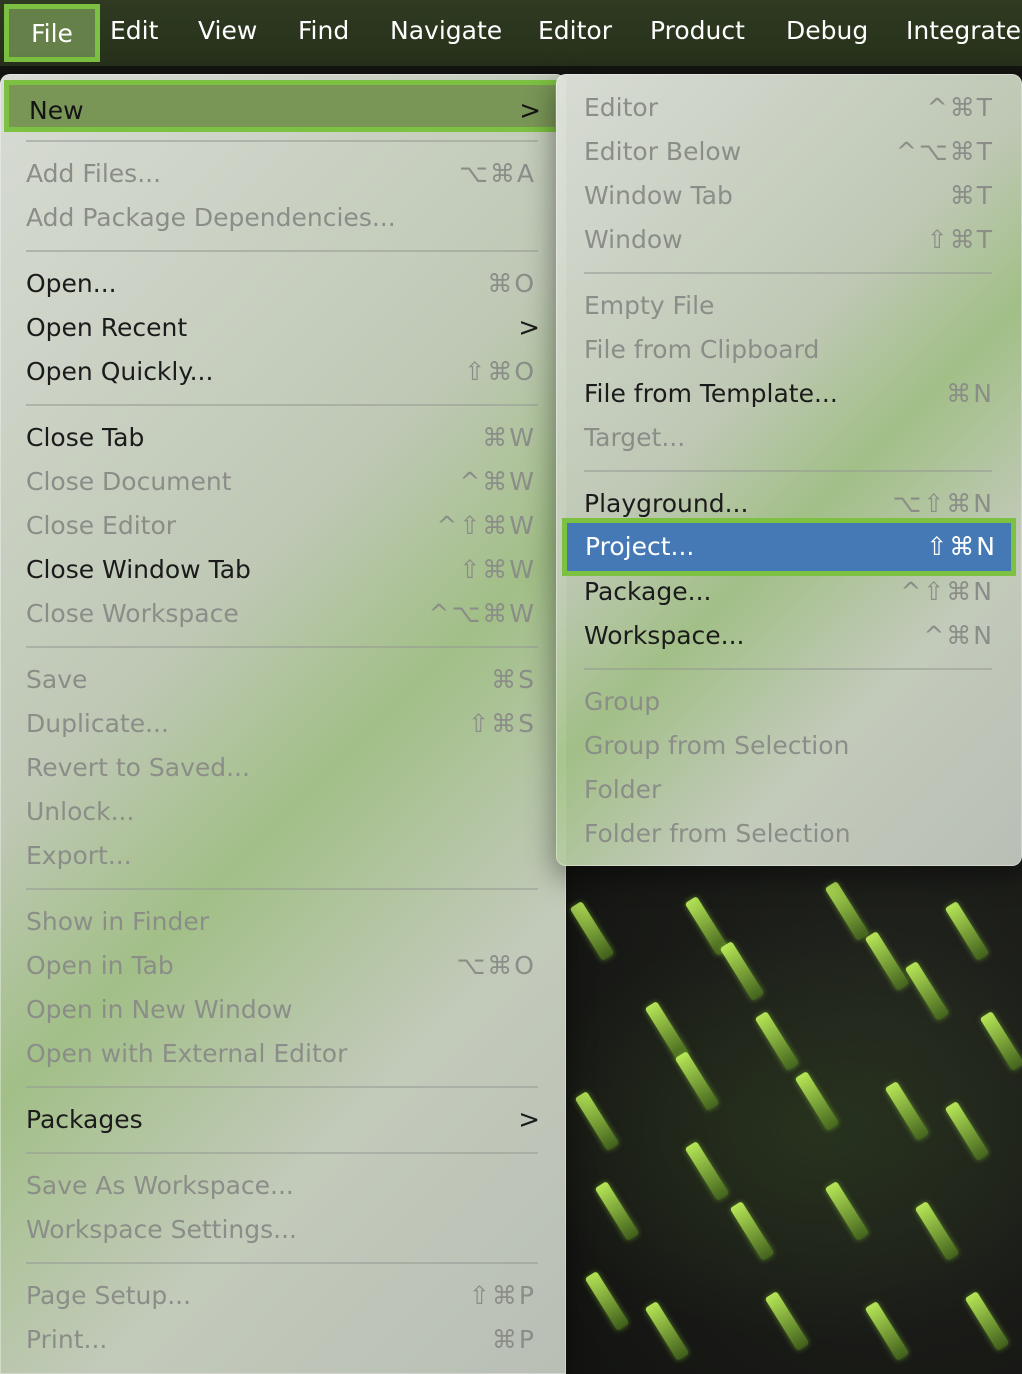 The image size is (1022, 1374). Describe the element at coordinates (283, 372) in the screenshot. I see `menu-item-open-quickly: Open Quickly... ⇧⌘O` at that location.